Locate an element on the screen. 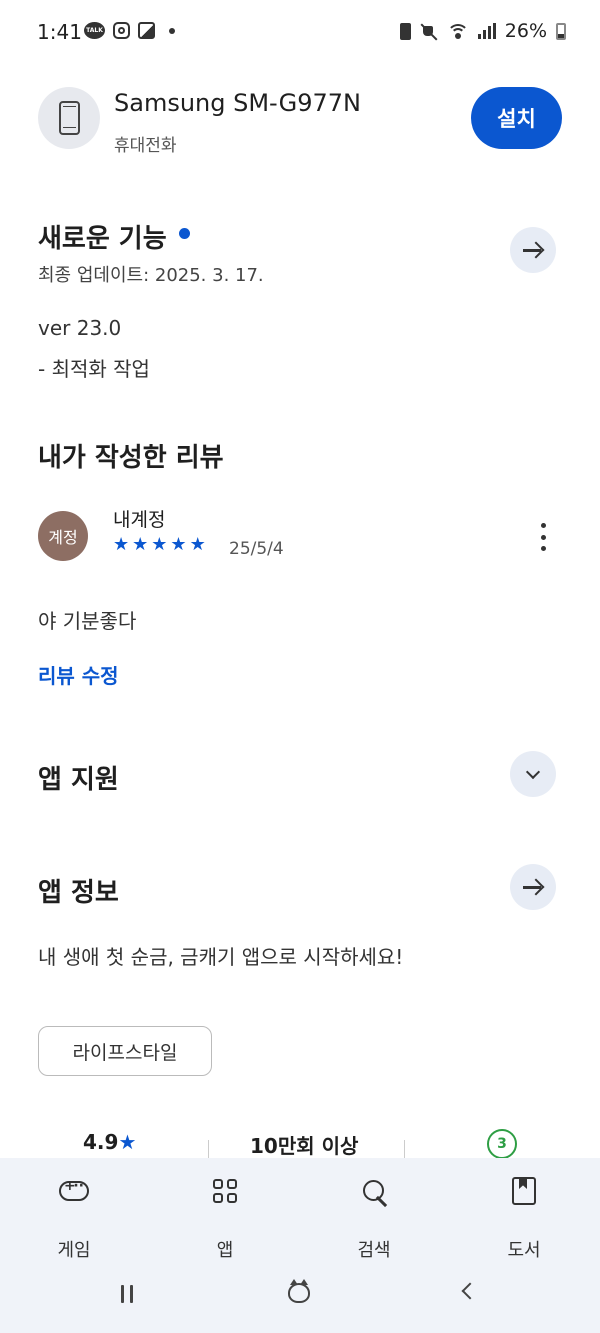  star-rating: ★ ★ ★ ★ ★ is located at coordinates (159, 544).